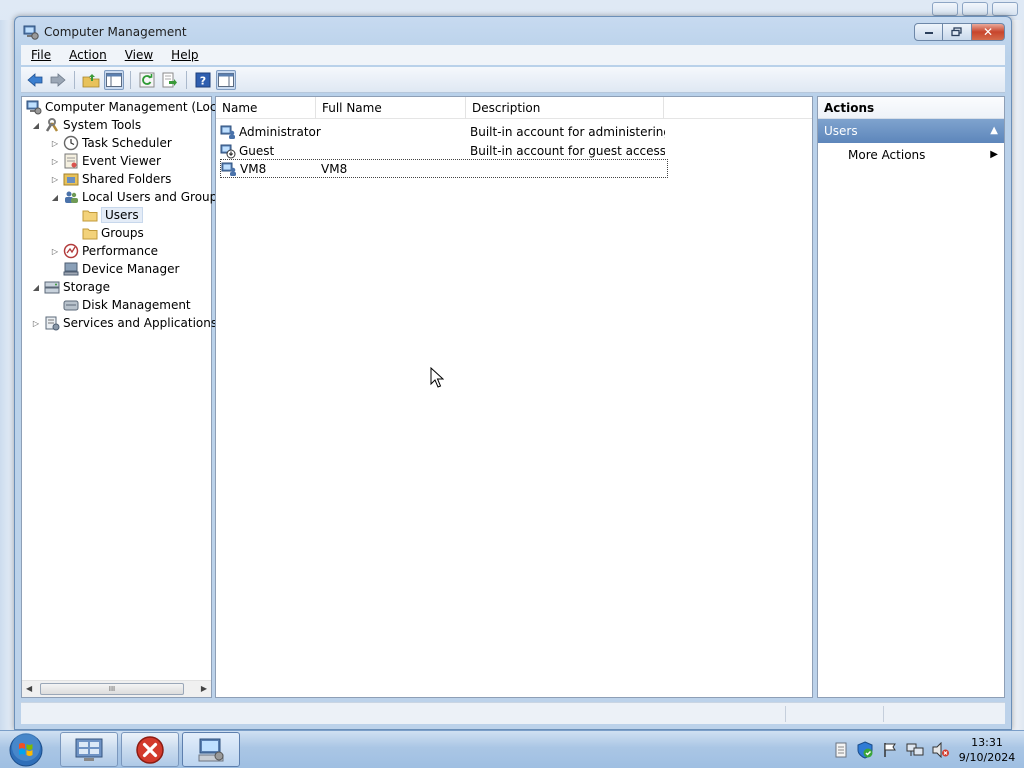 This screenshot has width=1024, height=768. Describe the element at coordinates (987, 742) in the screenshot. I see `clock-time: 13:31` at that location.